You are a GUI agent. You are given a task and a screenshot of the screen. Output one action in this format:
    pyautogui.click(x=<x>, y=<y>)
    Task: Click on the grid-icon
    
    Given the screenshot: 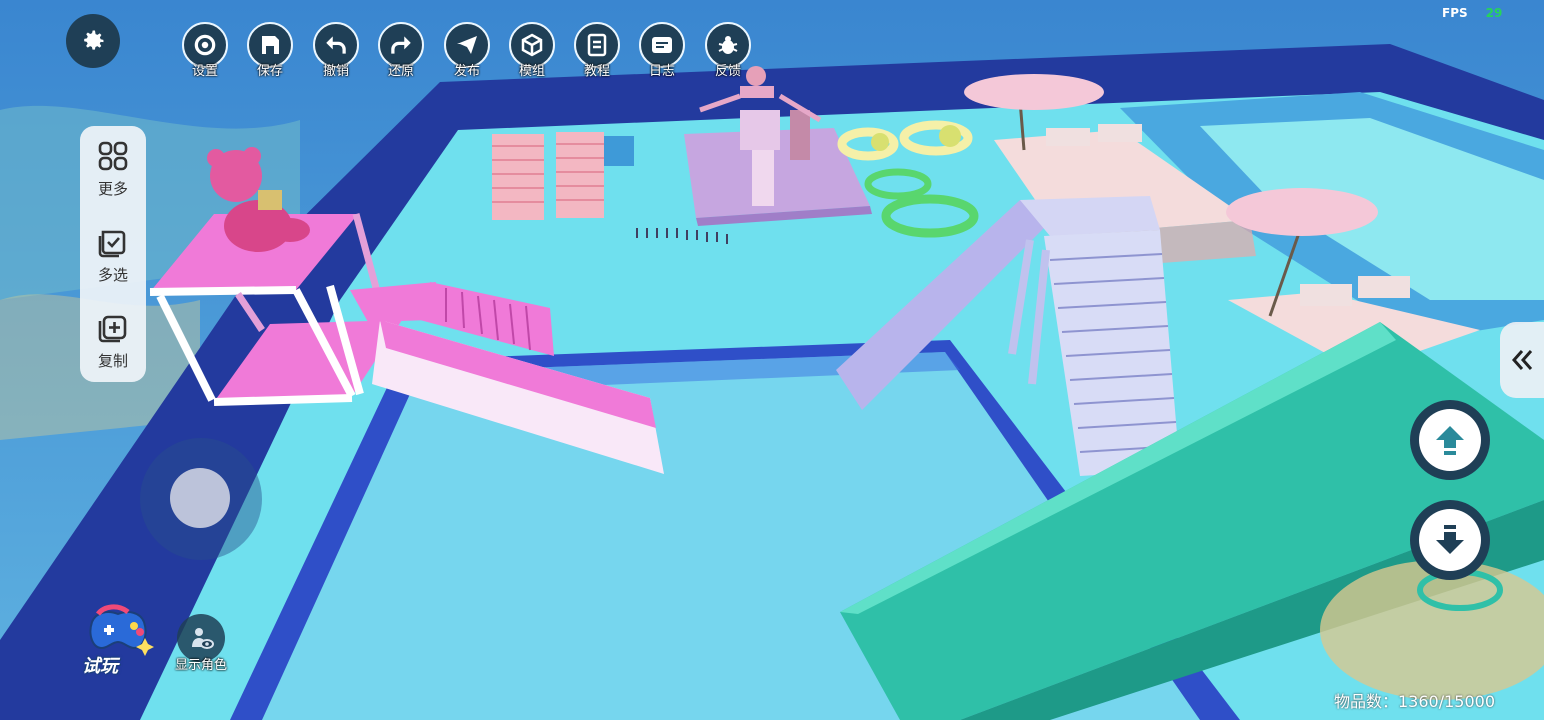 What is the action you would take?
    pyautogui.click(x=113, y=156)
    